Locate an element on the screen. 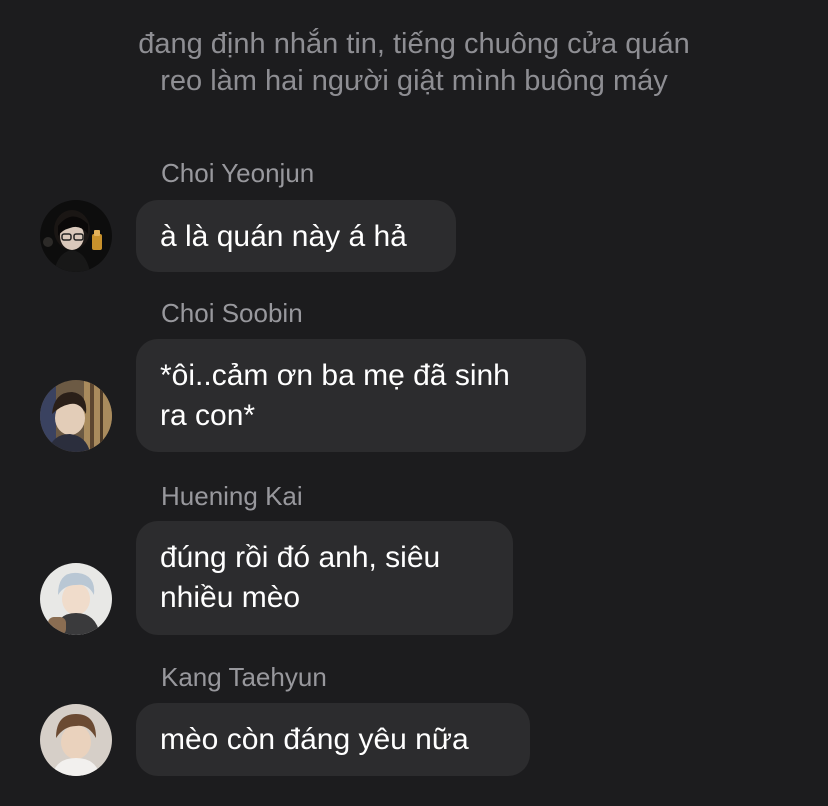  message-text: nhiều mèo is located at coordinates (230, 597).